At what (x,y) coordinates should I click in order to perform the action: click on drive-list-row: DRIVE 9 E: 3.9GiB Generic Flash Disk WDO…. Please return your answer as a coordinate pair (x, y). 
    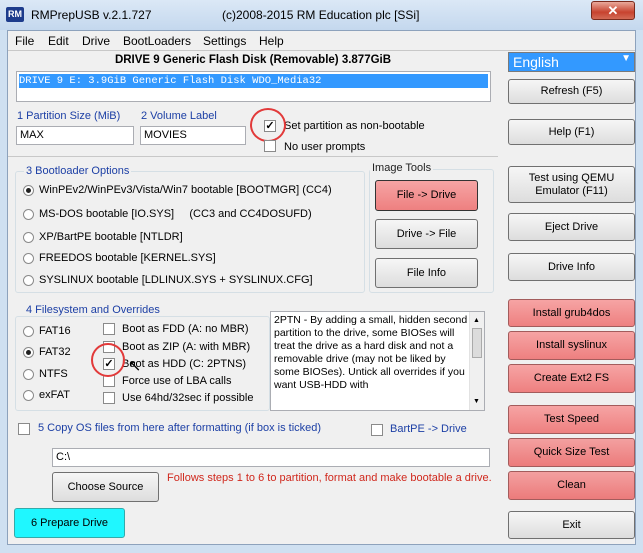
    Looking at the image, I should click on (253, 81).